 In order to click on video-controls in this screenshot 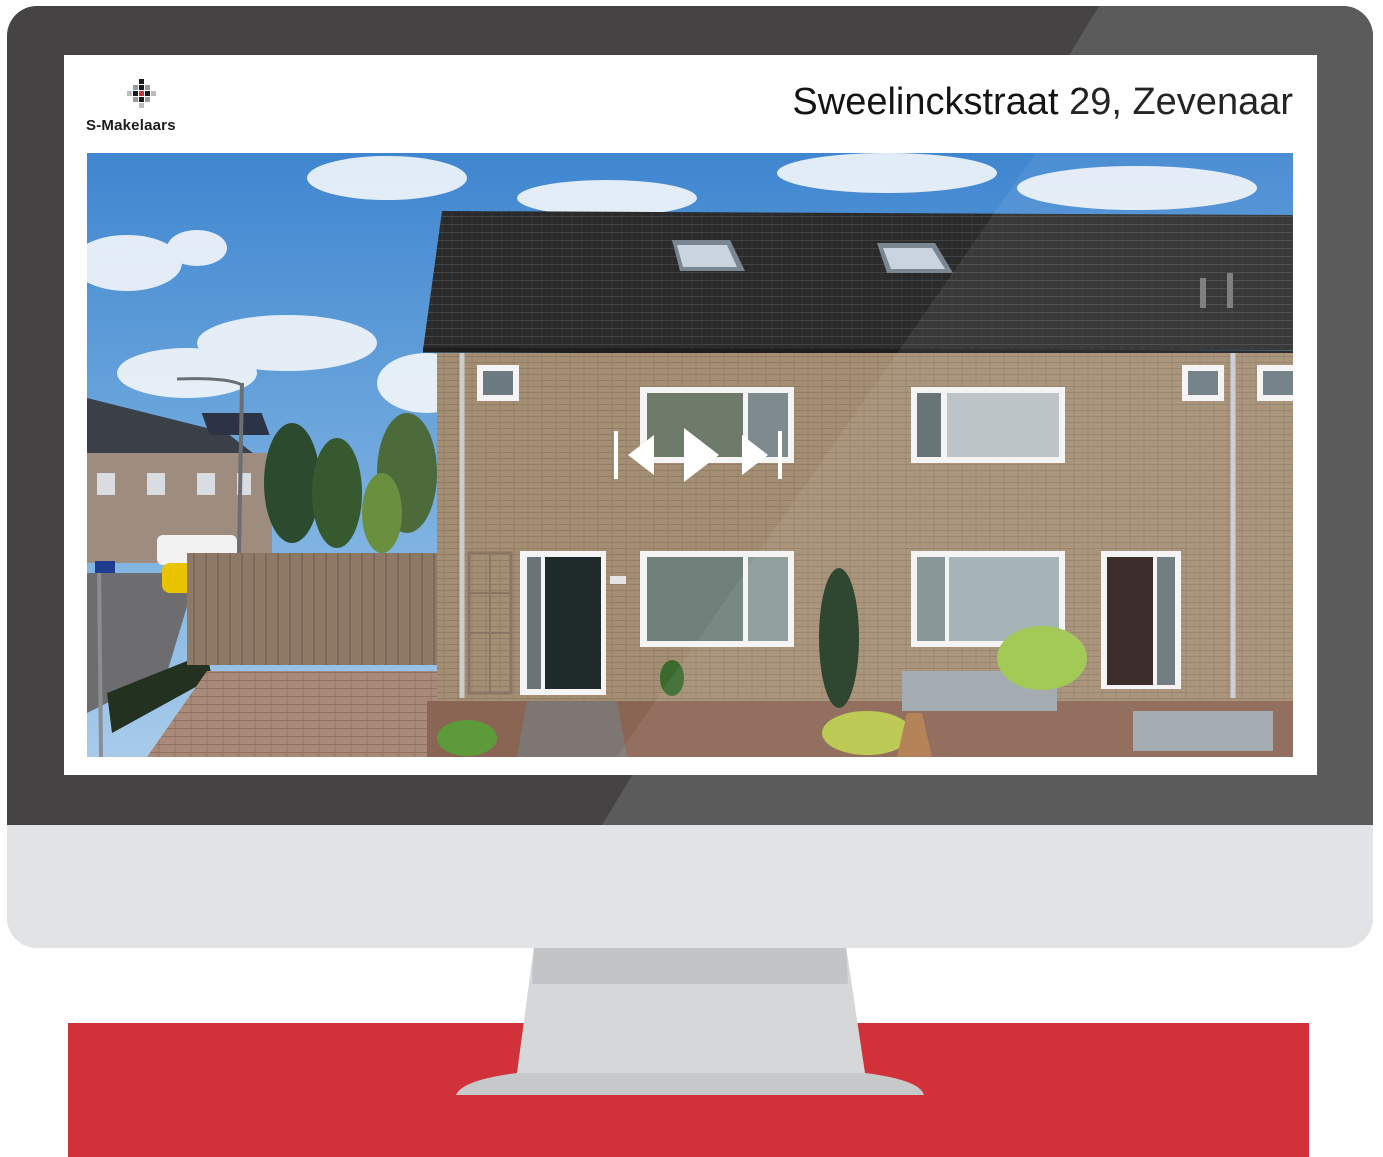, I will do `click(699, 455)`.